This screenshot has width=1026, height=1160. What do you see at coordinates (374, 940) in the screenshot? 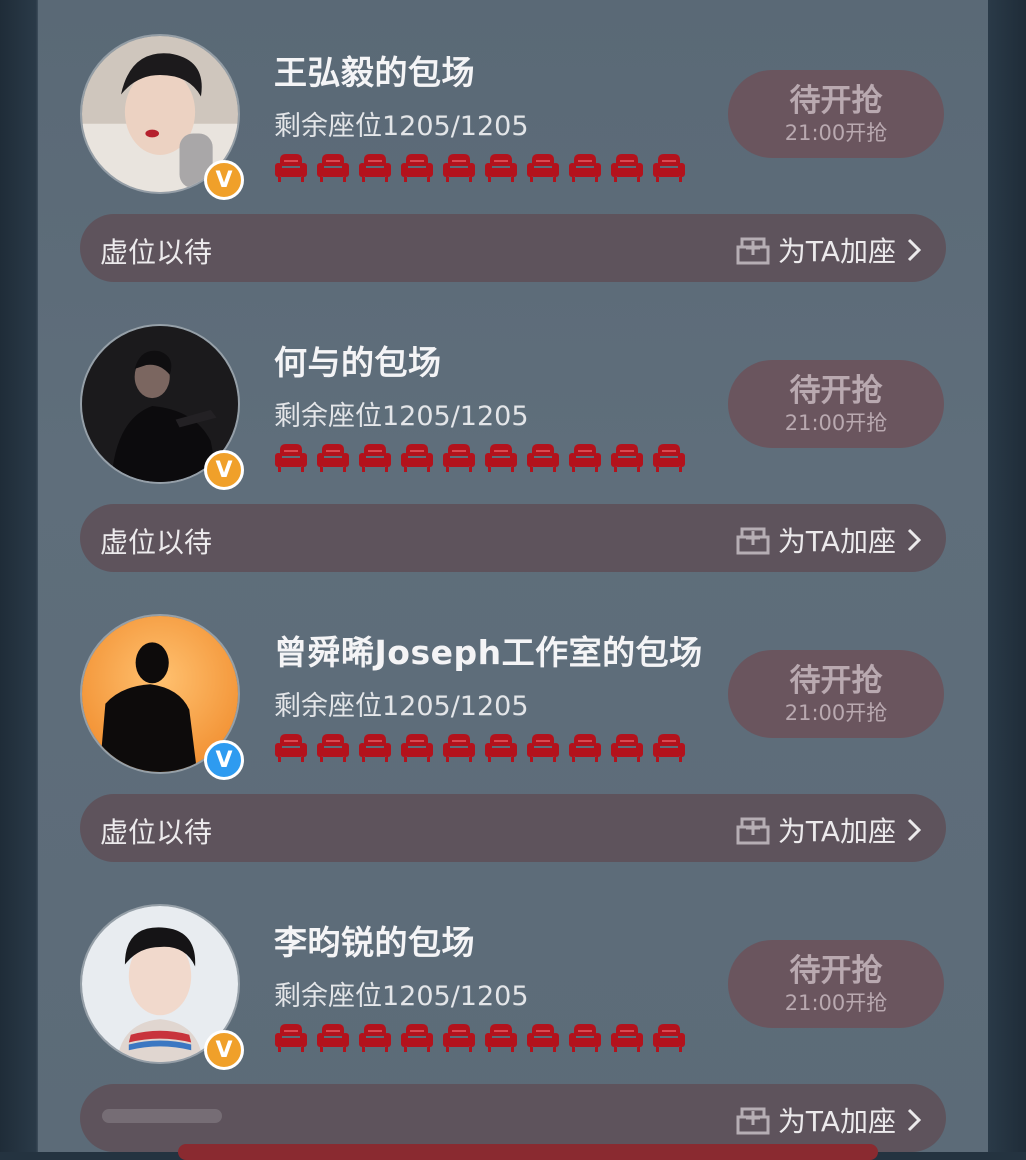
I see `screening-title: 李昀锐的包场` at bounding box center [374, 940].